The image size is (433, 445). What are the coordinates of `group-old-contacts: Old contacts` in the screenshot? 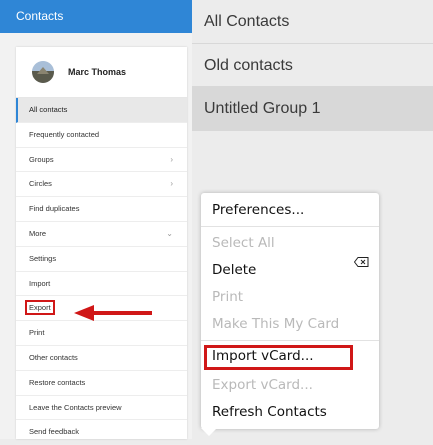 It's located at (312, 65).